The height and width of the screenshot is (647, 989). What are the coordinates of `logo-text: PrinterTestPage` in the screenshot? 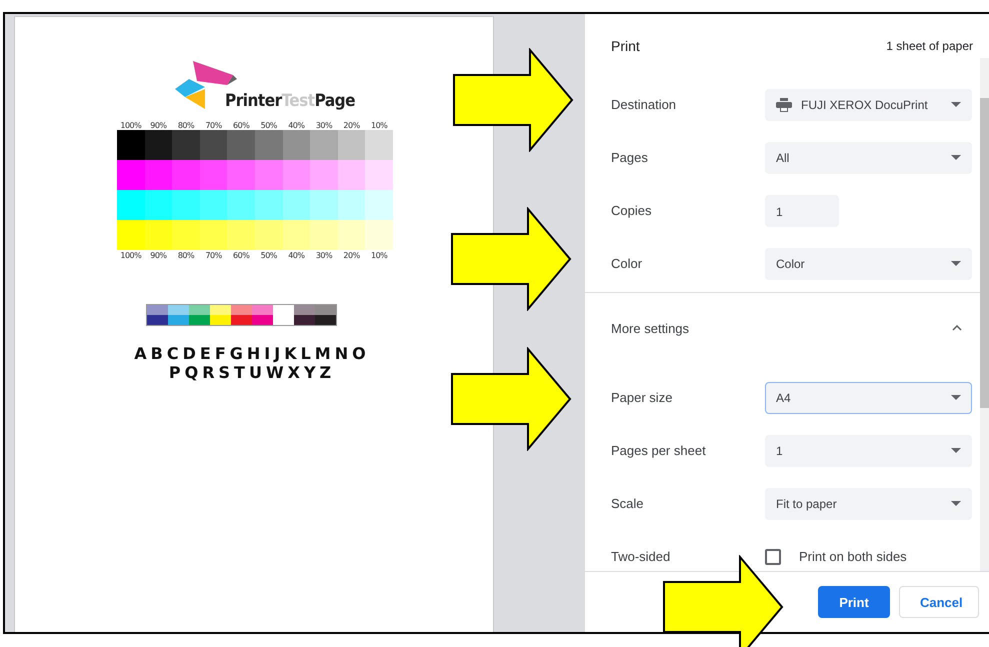 It's located at (290, 101).